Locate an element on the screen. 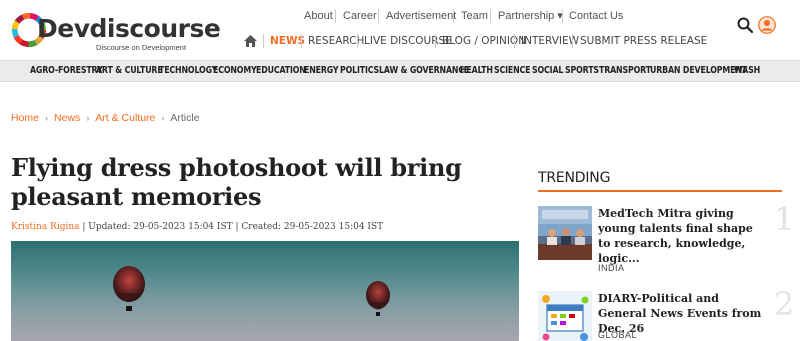 The image size is (800, 341). main-nav-interview: INTERVIEW is located at coordinates (550, 41).